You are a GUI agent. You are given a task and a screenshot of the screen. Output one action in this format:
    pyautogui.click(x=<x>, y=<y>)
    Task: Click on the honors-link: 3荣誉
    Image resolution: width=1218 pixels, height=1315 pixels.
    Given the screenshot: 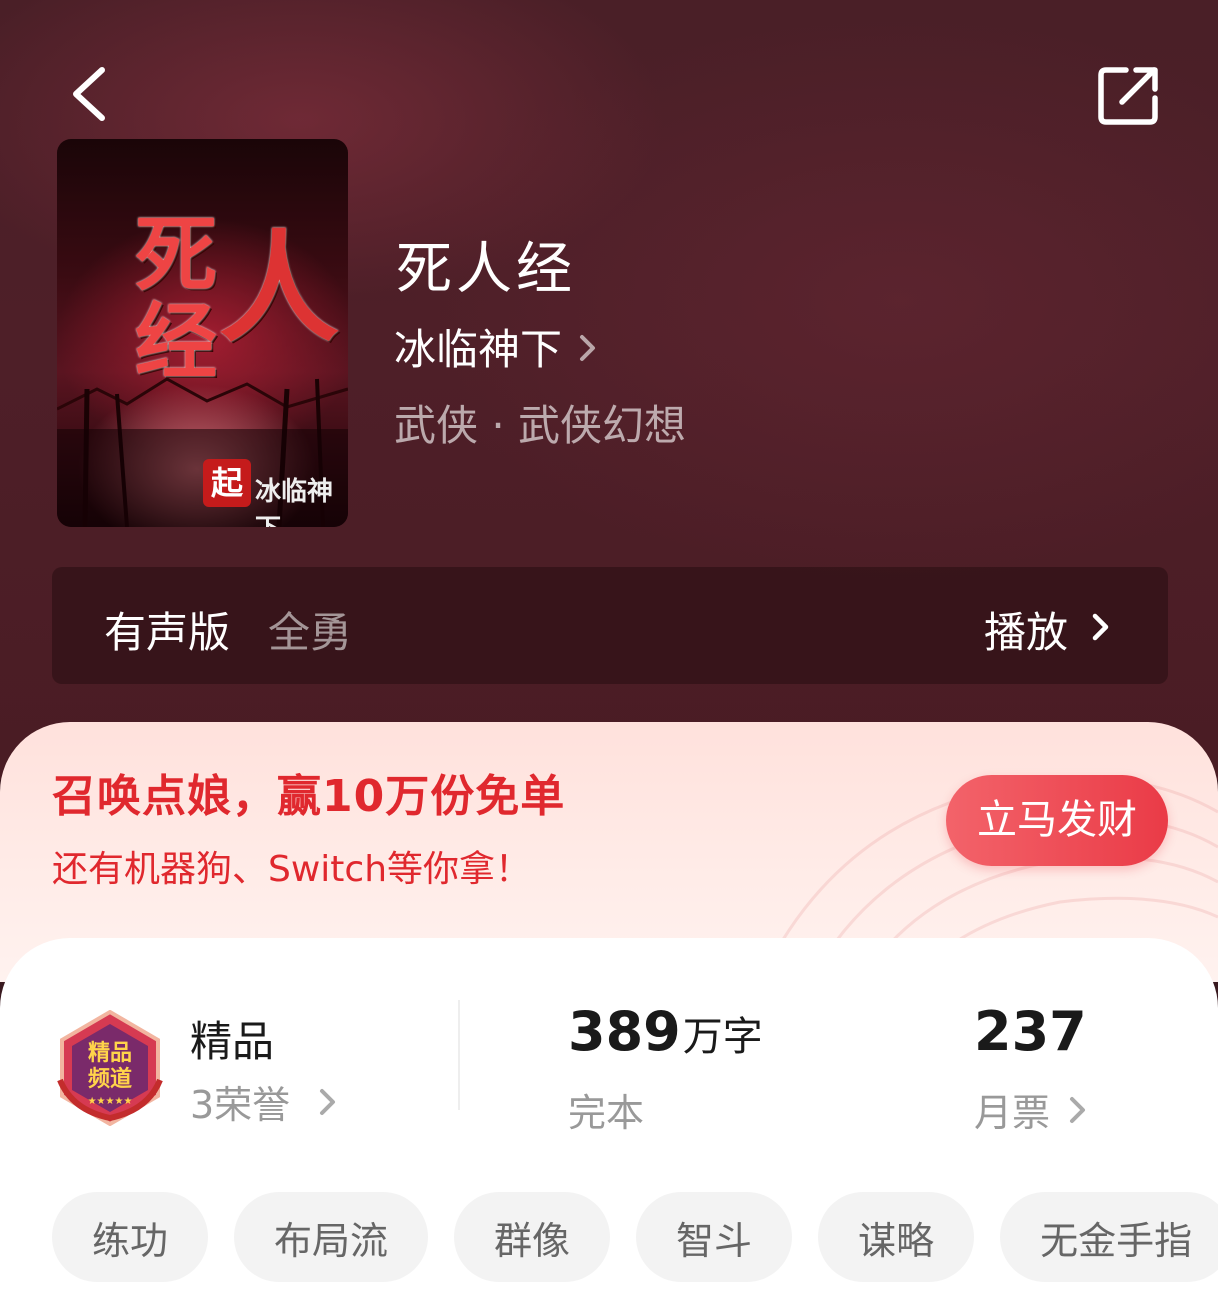 What is the action you would take?
    pyautogui.click(x=264, y=1101)
    